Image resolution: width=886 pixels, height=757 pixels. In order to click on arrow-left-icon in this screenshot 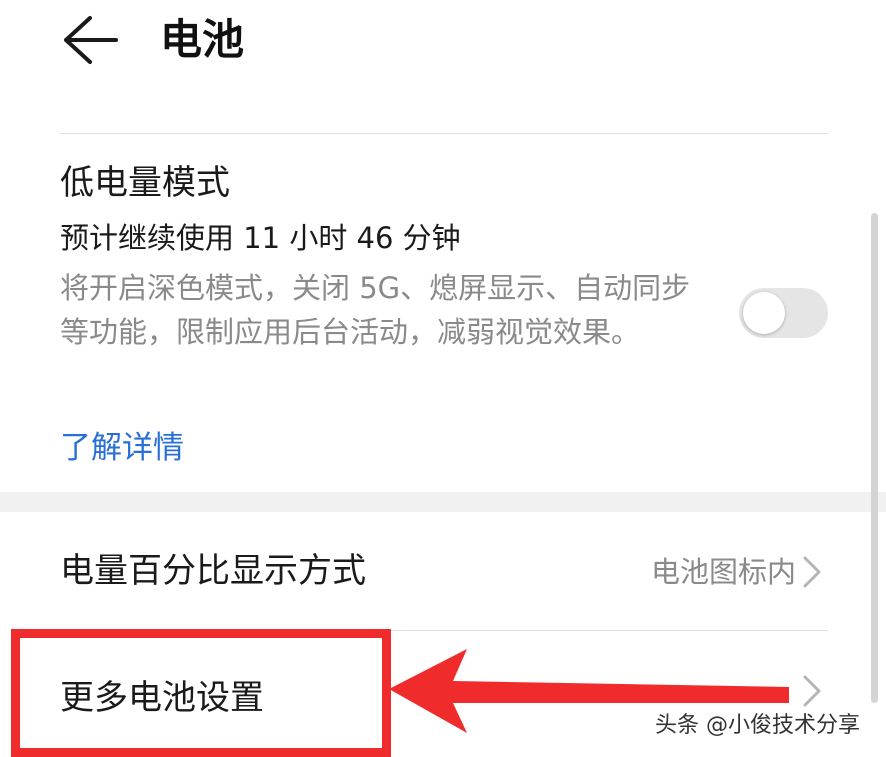, I will do `click(89, 40)`.